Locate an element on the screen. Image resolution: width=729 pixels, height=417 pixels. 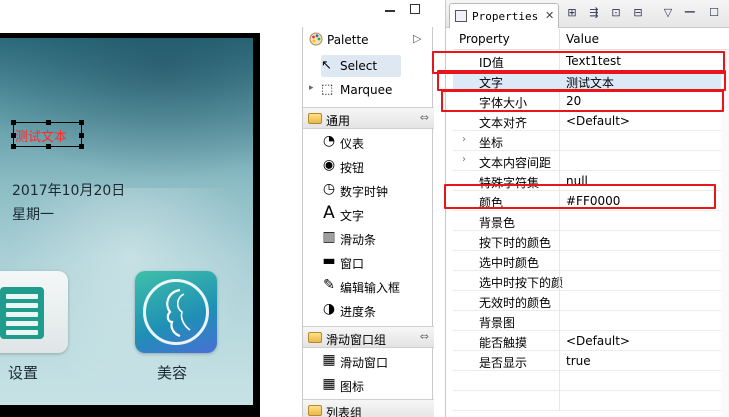
resize-handle-left is located at coordinates (13, 135).